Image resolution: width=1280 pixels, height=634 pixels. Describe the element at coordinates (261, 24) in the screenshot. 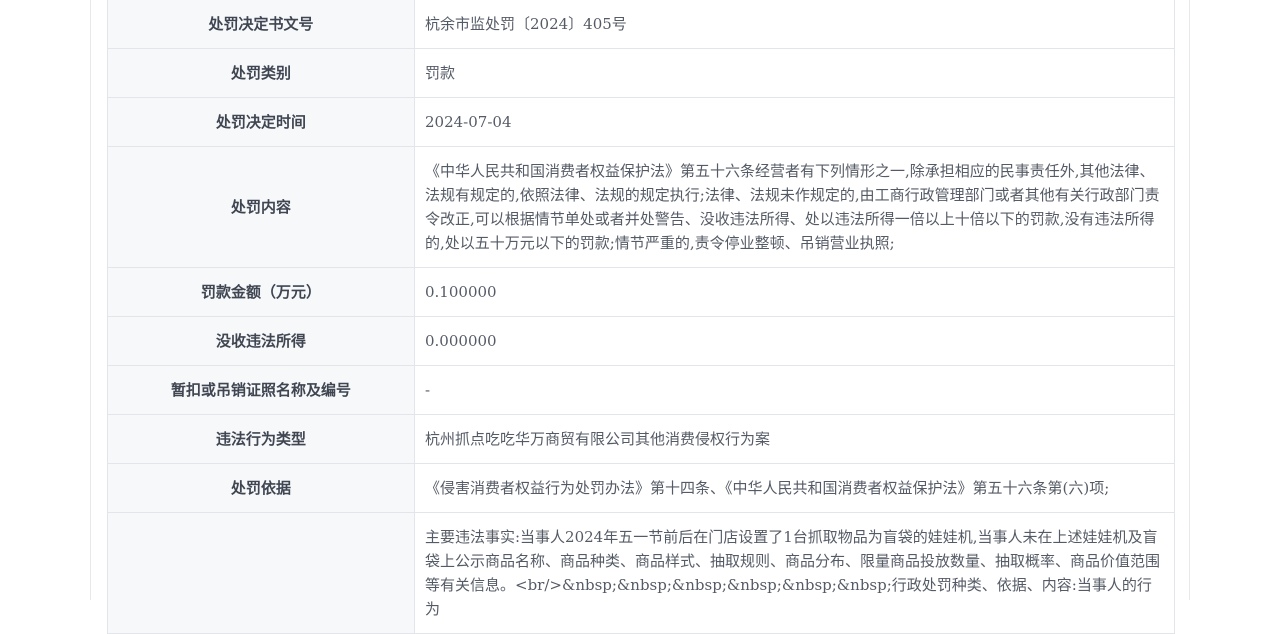

I see `row-label: 处罚决定书文号` at that location.